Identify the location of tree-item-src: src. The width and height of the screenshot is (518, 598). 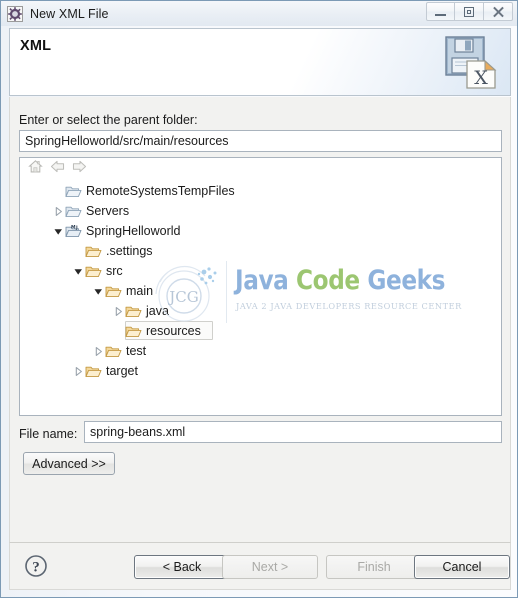
(260, 271).